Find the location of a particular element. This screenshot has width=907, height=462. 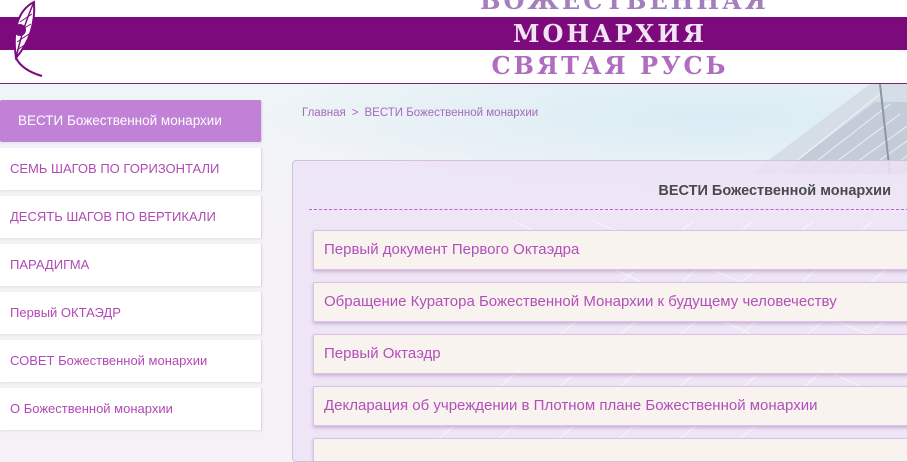

page-title: ВЕСТИ Божественной монархии is located at coordinates (774, 191).